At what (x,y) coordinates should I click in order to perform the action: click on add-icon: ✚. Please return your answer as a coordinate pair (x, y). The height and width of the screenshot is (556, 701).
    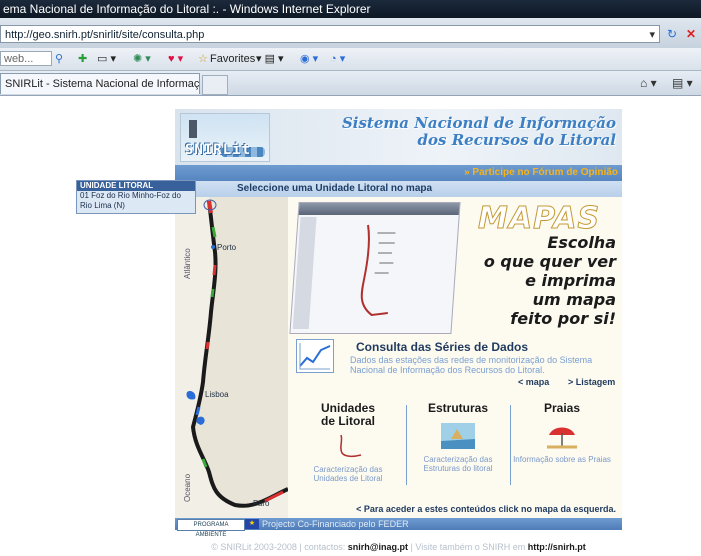
    Looking at the image, I should click on (82, 59).